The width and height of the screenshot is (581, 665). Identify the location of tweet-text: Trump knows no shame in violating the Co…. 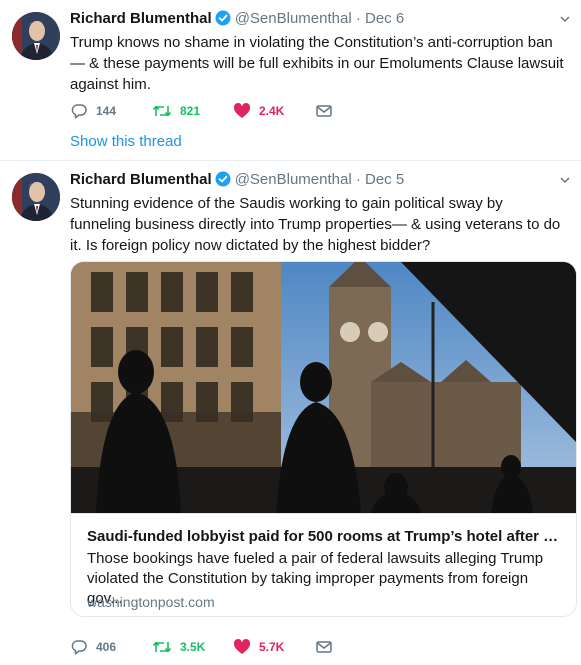
(317, 63).